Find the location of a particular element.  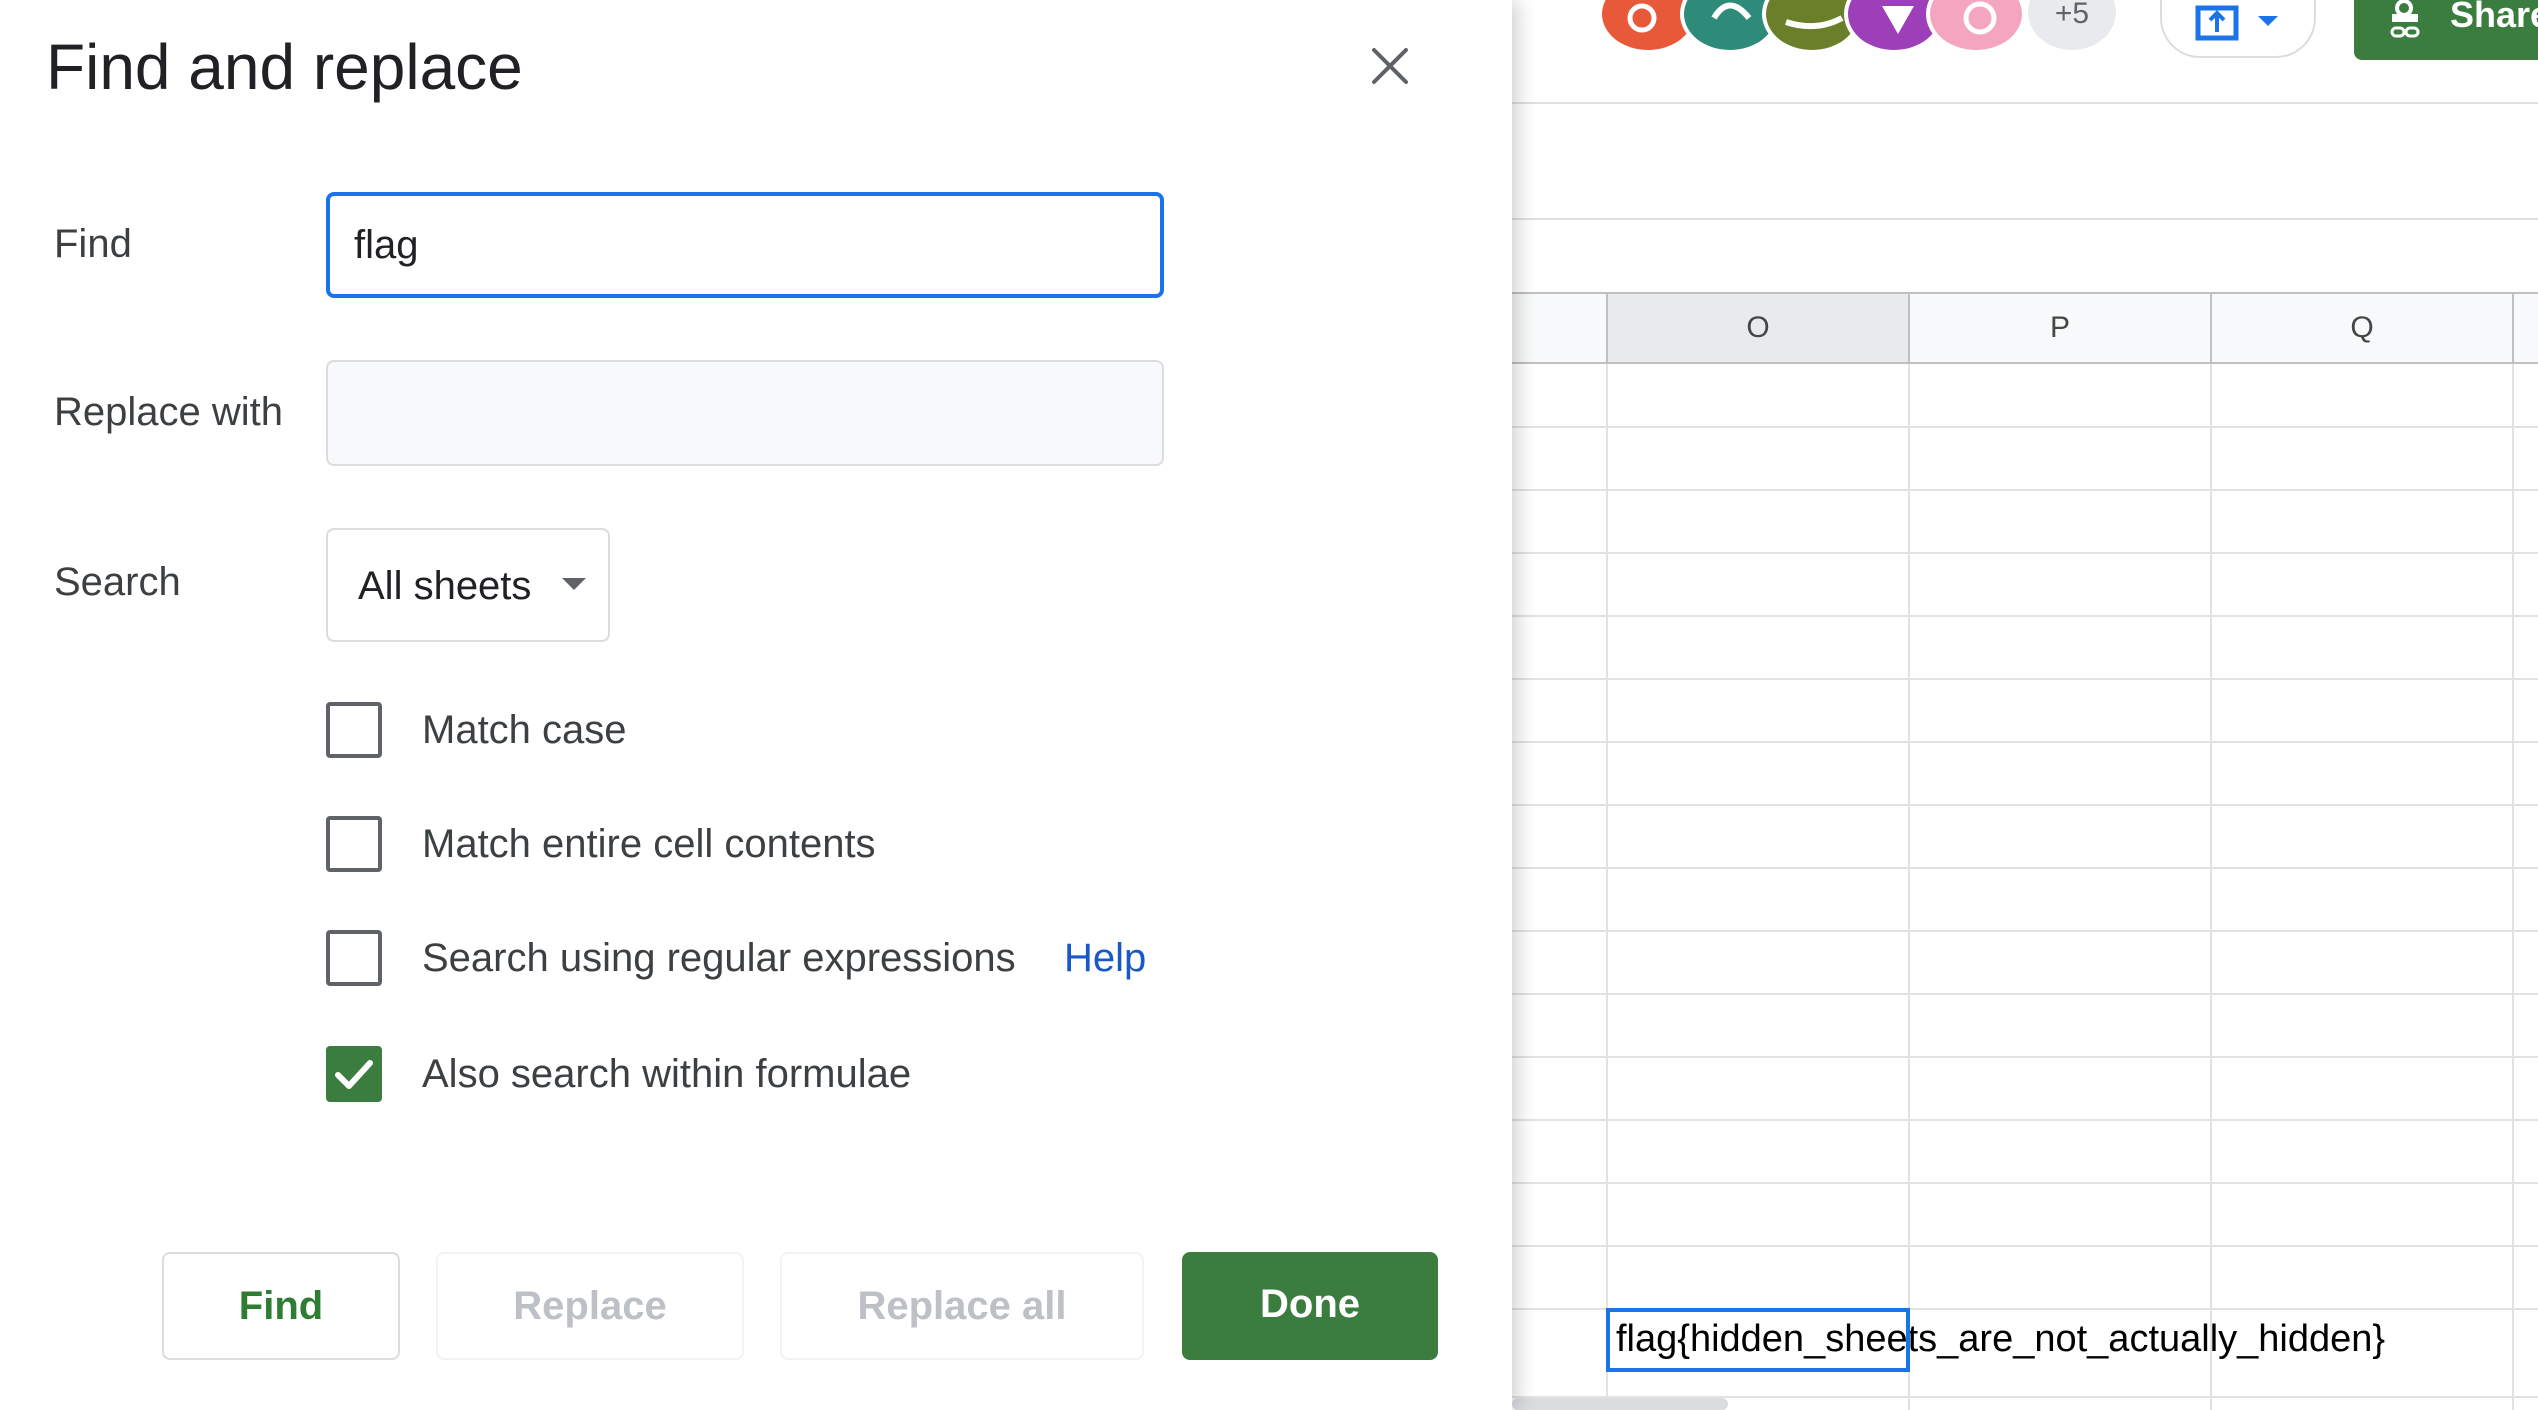

collaborator-avatar is located at coordinates (1976, 27).